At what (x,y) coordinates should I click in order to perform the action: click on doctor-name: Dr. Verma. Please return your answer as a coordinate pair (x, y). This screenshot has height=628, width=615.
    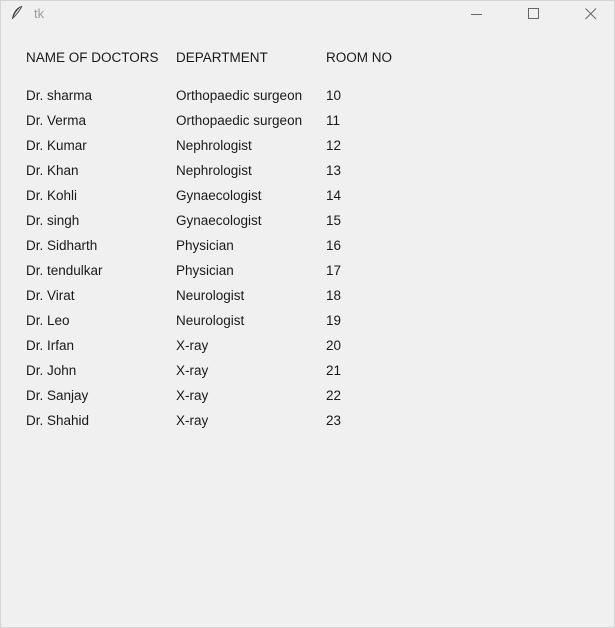
    Looking at the image, I should click on (56, 120).